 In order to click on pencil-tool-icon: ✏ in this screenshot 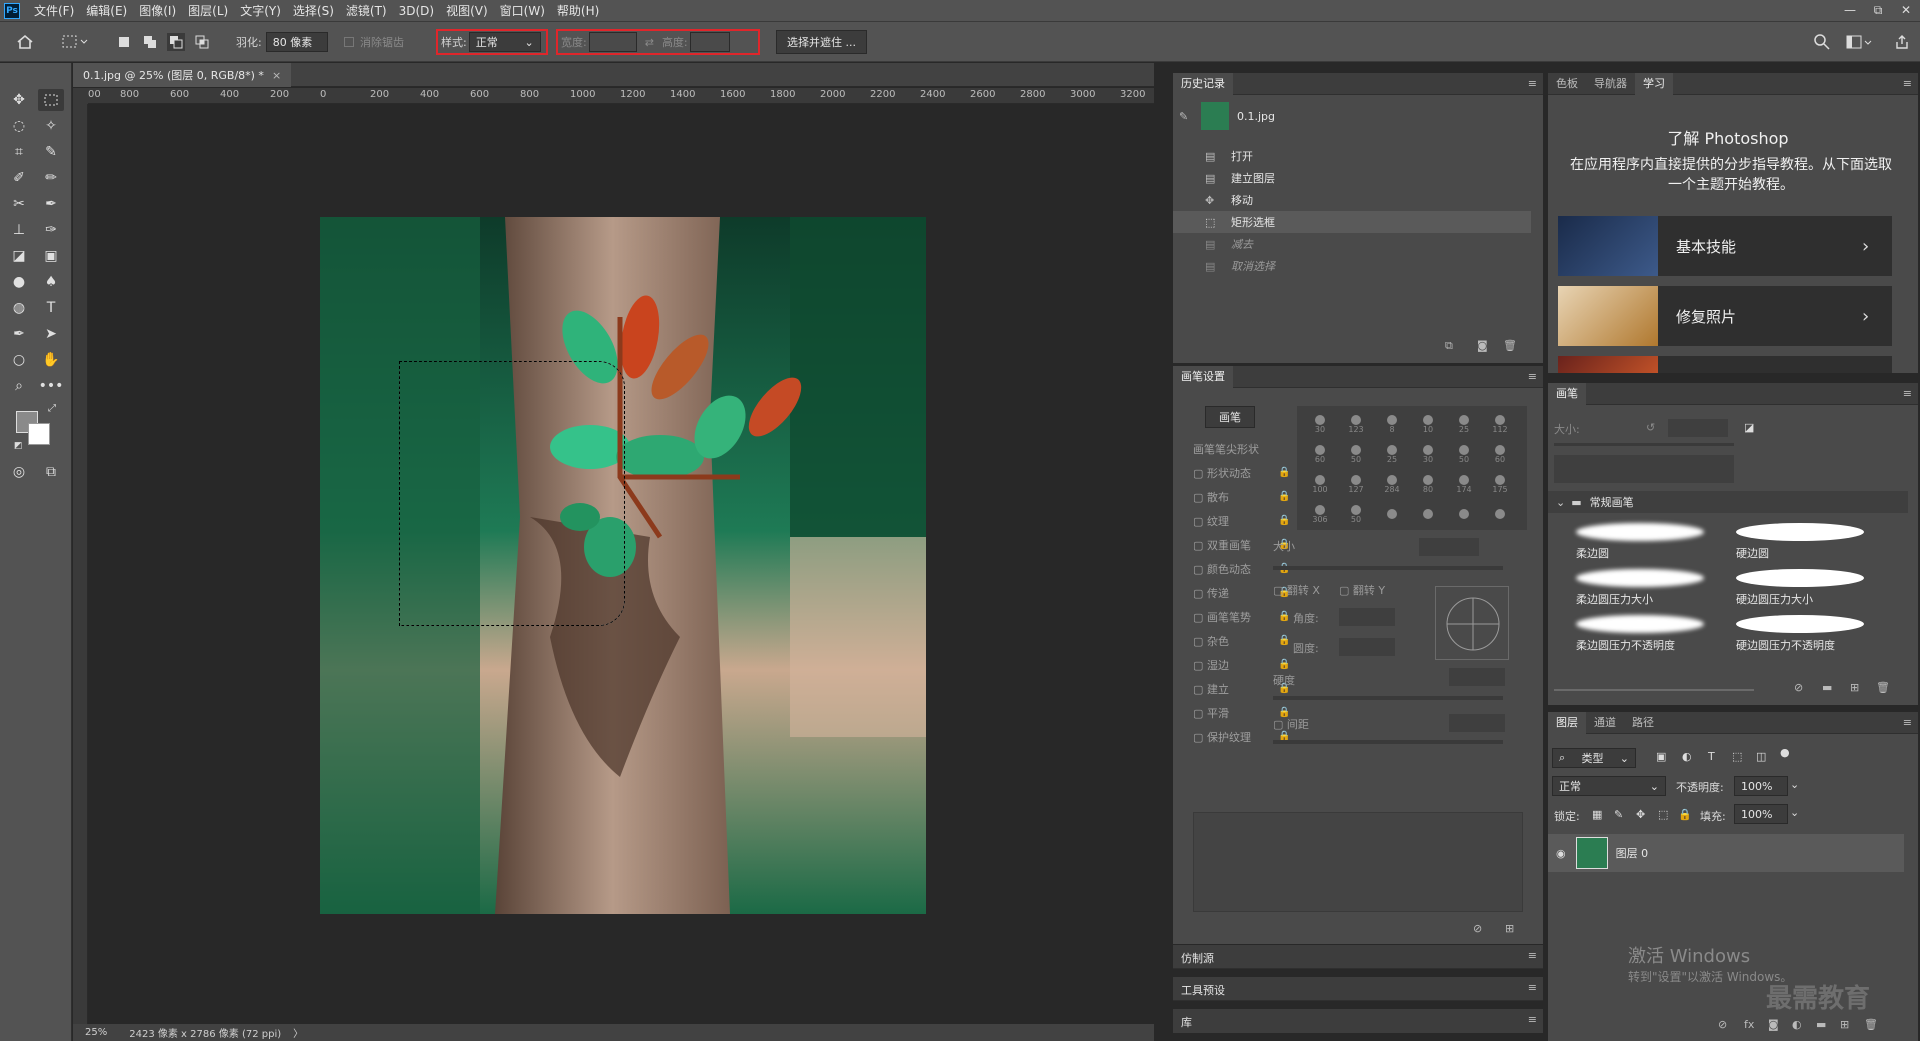, I will do `click(51, 178)`.